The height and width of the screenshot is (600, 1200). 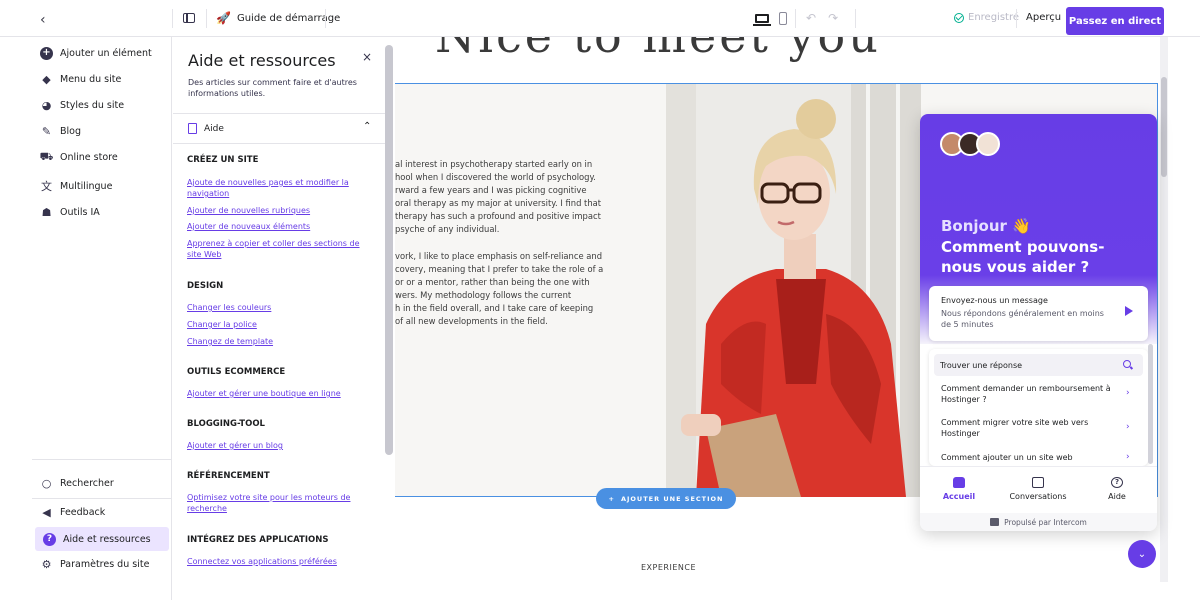 What do you see at coordinates (43, 20) in the screenshot?
I see `back-chevron-icon: ‹` at bounding box center [43, 20].